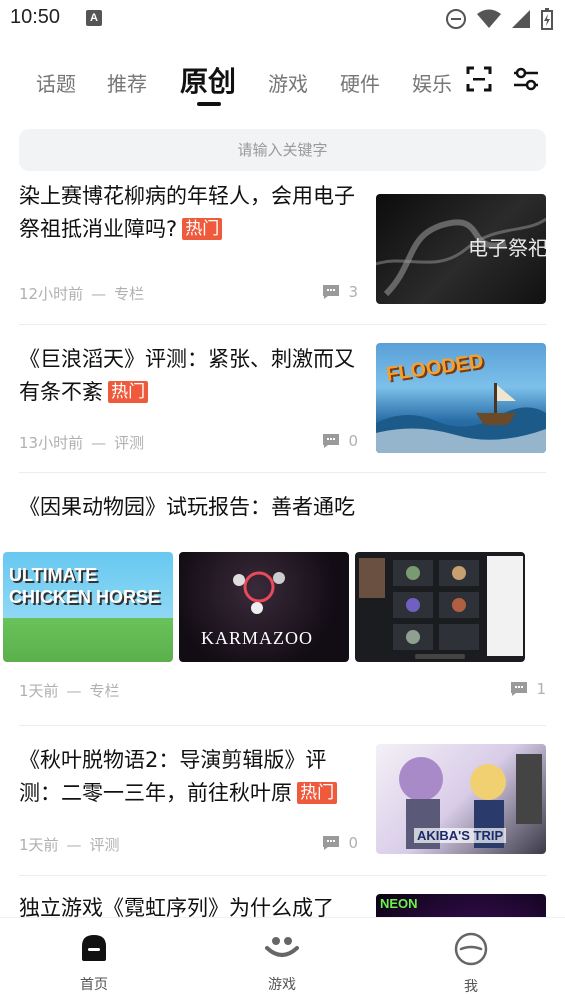  What do you see at coordinates (489, 18) in the screenshot?
I see `wifi-icon` at bounding box center [489, 18].